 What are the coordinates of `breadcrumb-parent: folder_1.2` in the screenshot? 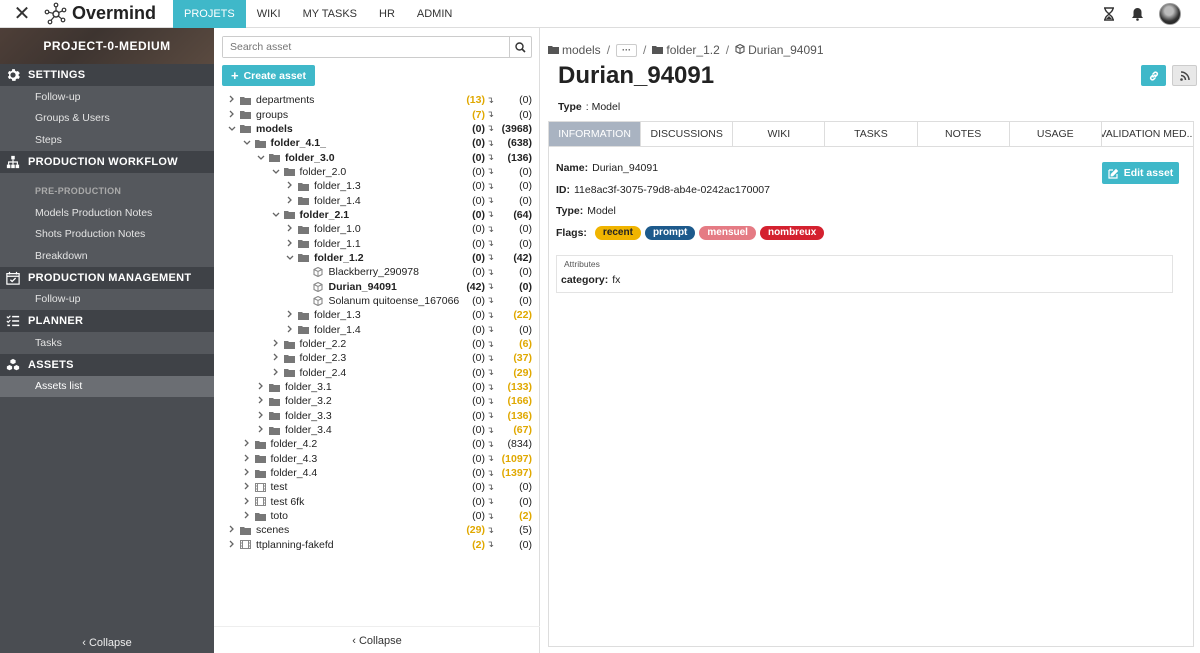 It's located at (692, 50).